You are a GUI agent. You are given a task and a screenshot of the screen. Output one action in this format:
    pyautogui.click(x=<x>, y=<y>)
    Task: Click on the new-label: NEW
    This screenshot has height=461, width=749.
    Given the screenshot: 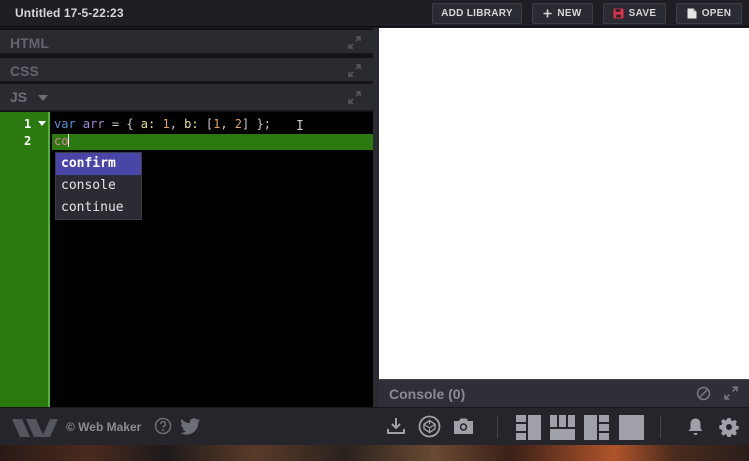 What is the action you would take?
    pyautogui.click(x=569, y=13)
    